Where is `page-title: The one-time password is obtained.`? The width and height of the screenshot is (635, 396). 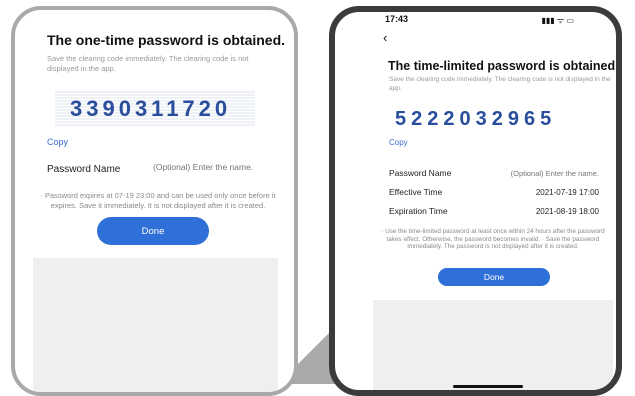
page-title: The one-time password is obtained. is located at coordinates (166, 40).